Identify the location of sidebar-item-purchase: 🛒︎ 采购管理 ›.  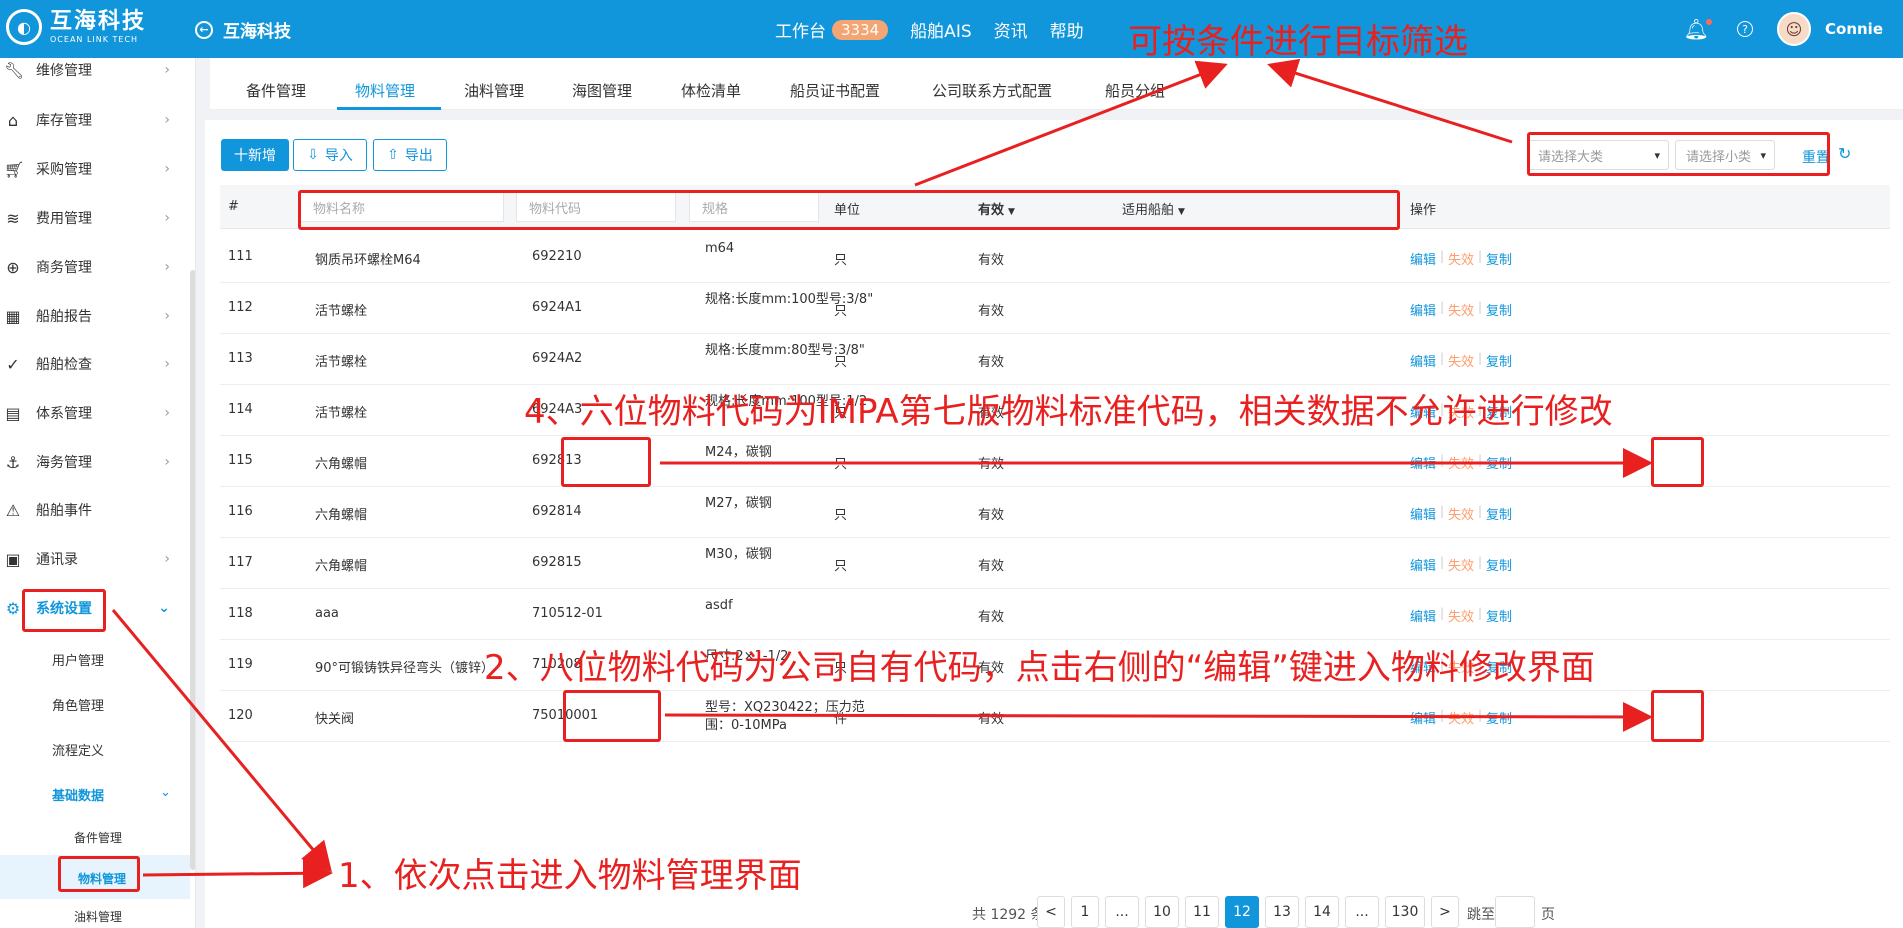
(95, 169).